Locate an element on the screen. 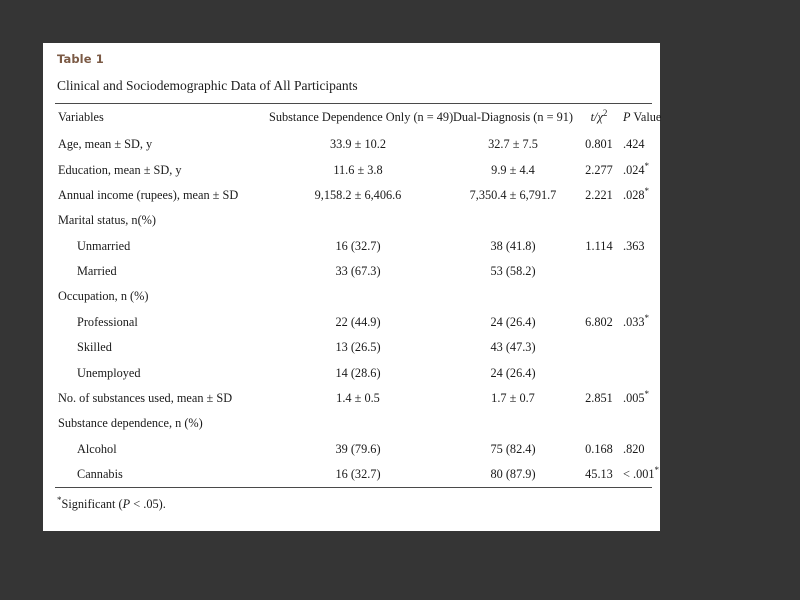 This screenshot has height=600, width=800. row-variable-label: Age, mean ± SD, y is located at coordinates (105, 144).